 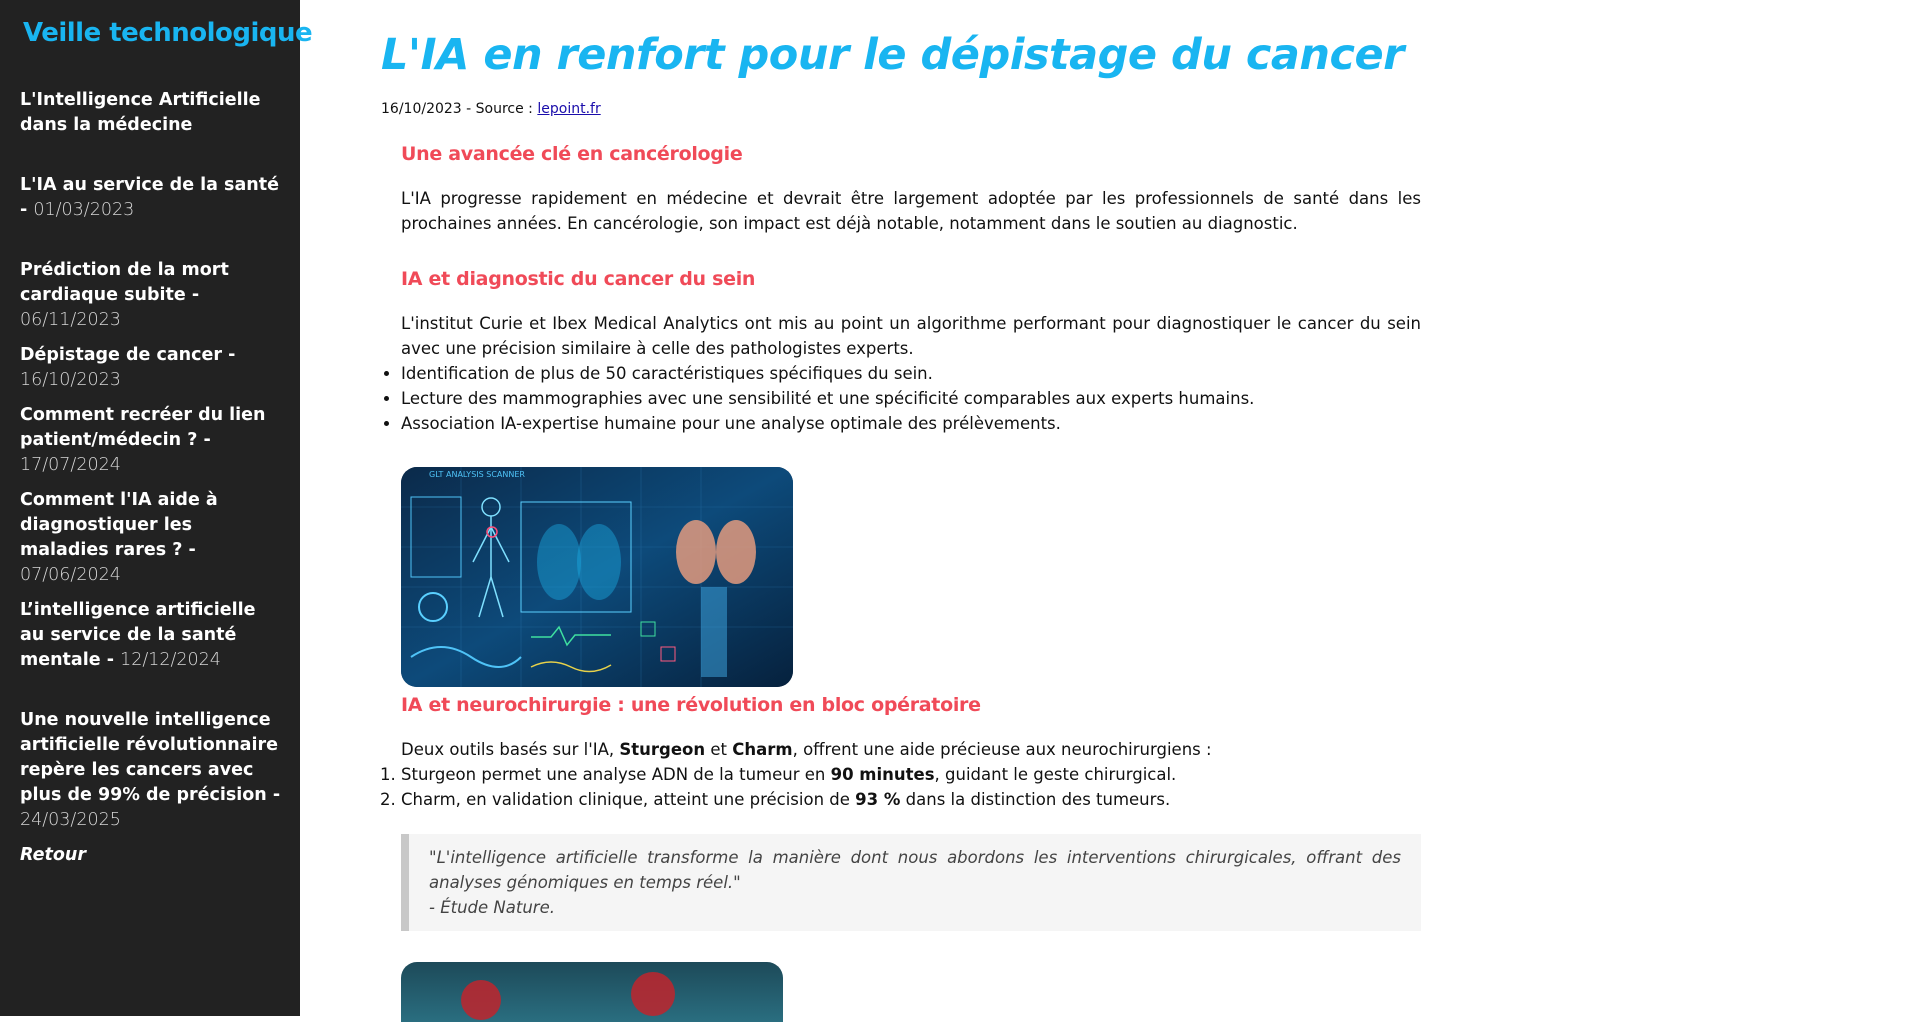 I want to click on sidebar-item-date: 24/03/2025, so click(x=70, y=820).